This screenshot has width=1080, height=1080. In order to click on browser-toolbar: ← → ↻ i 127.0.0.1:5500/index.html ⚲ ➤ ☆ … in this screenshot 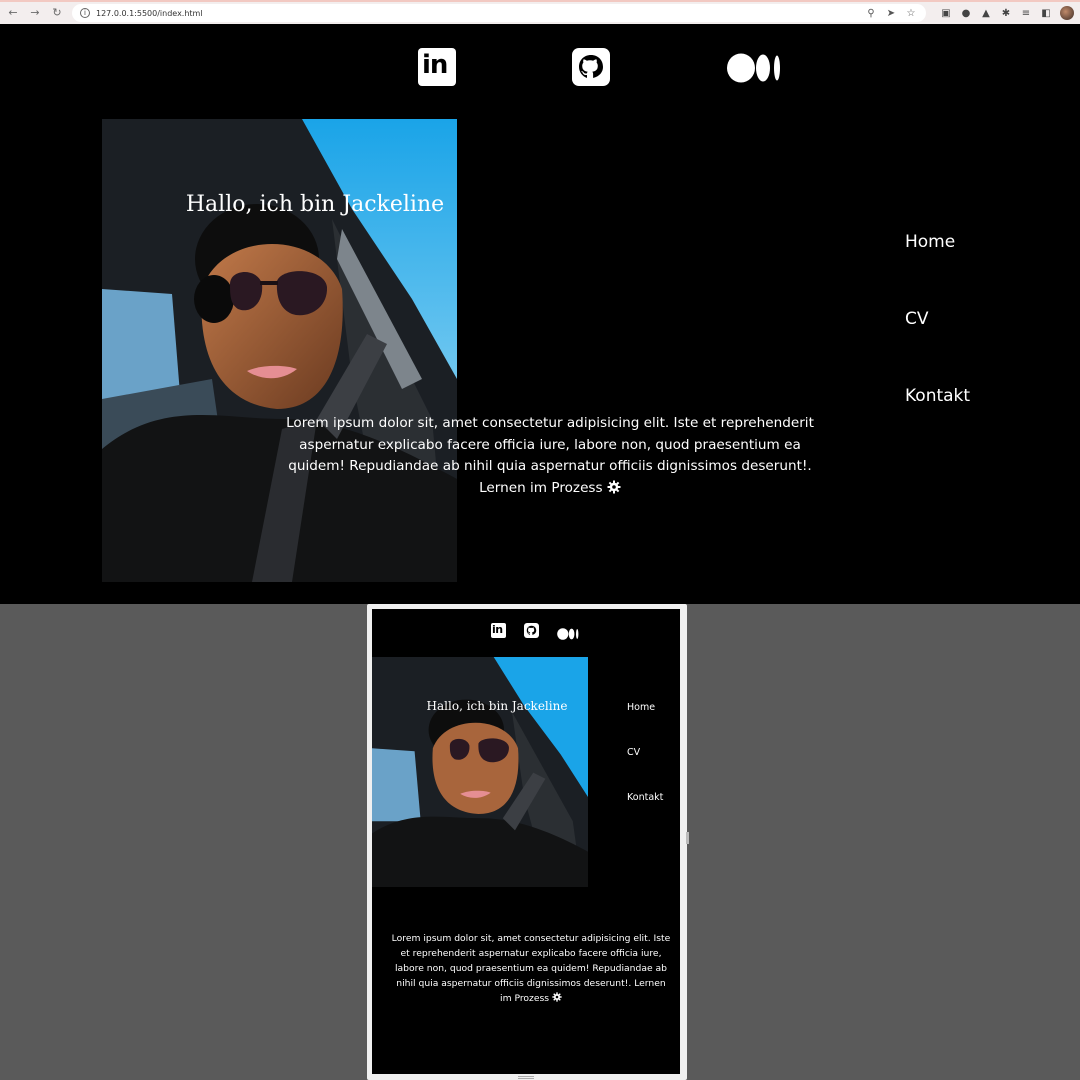, I will do `click(540, 12)`.